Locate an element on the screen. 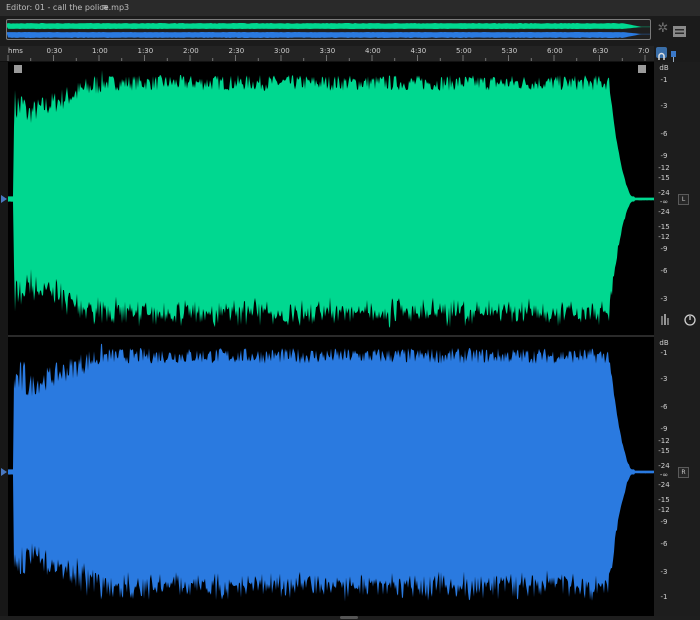  time-tick-label: 4:00 is located at coordinates (373, 51).